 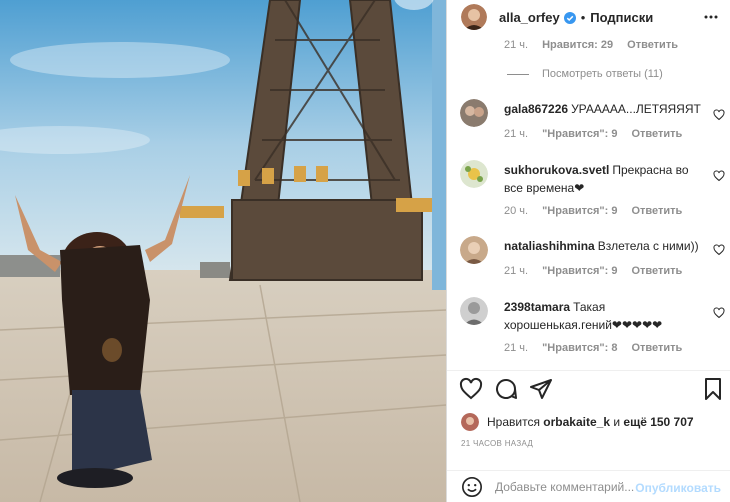 I want to click on post-header: alla_orfey • Подписки, so click(x=588, y=17).